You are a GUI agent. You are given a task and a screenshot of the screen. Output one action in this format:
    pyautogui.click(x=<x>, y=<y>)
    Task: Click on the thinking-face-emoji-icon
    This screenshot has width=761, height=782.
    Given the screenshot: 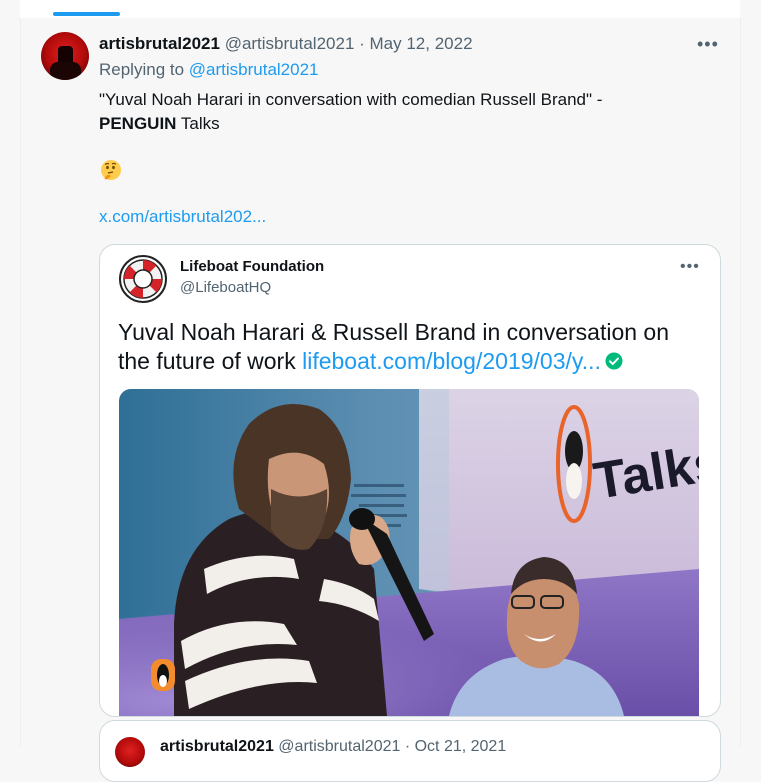 What is the action you would take?
    pyautogui.click(x=111, y=170)
    